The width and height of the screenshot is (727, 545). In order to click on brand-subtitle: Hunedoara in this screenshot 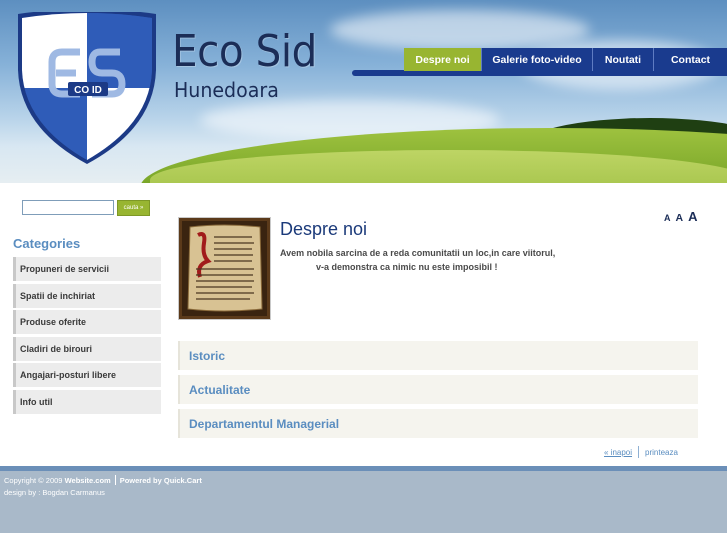, I will do `click(226, 90)`.